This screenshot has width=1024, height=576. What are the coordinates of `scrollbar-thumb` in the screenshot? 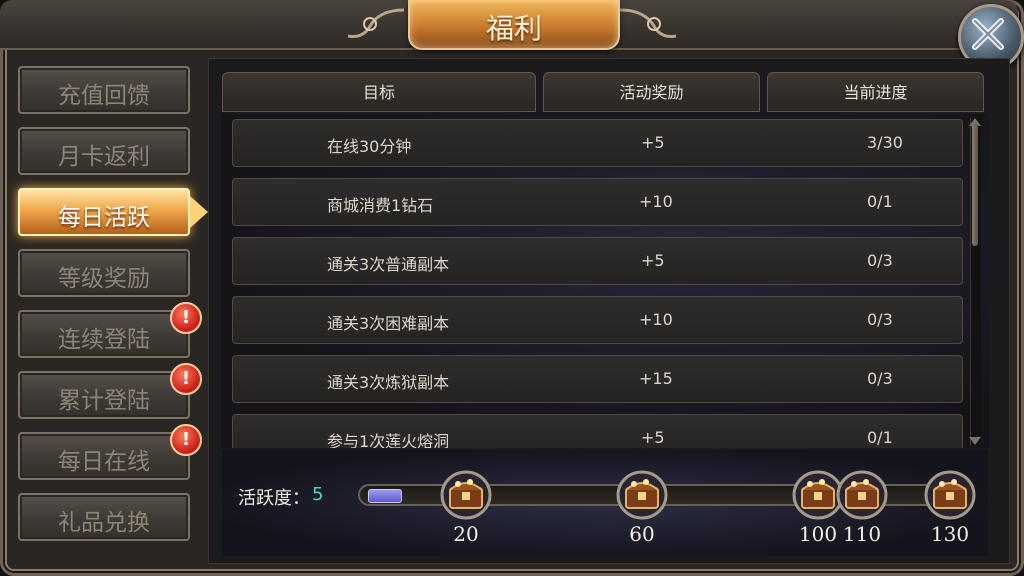 It's located at (975, 185).